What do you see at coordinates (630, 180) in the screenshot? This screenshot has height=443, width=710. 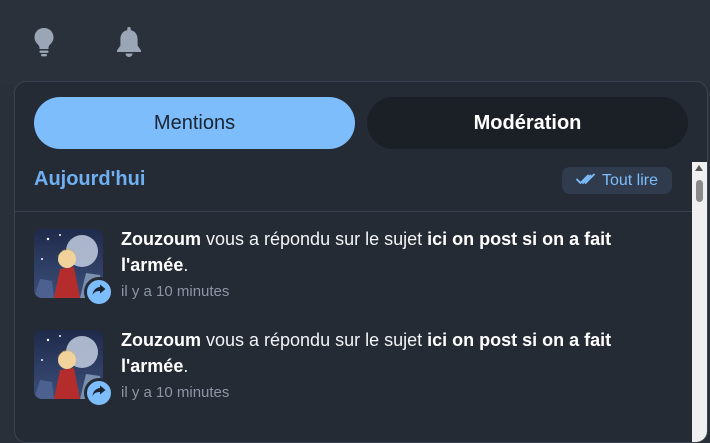 I see `mark-all-read-label: Tout lire` at bounding box center [630, 180].